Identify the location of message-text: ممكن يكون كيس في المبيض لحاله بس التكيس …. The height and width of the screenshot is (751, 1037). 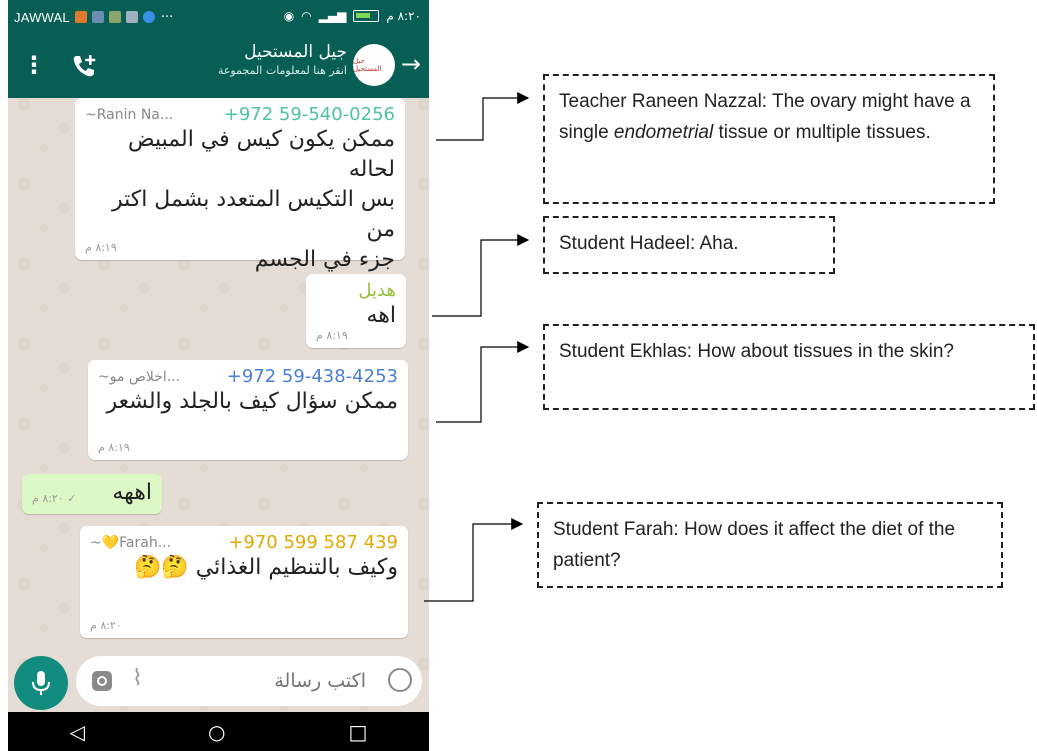
(240, 200).